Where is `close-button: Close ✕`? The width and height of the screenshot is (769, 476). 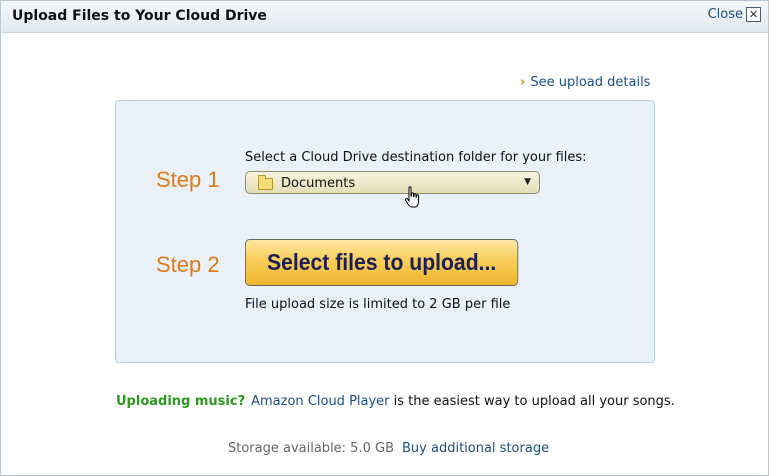
close-button: Close ✕ is located at coordinates (734, 14).